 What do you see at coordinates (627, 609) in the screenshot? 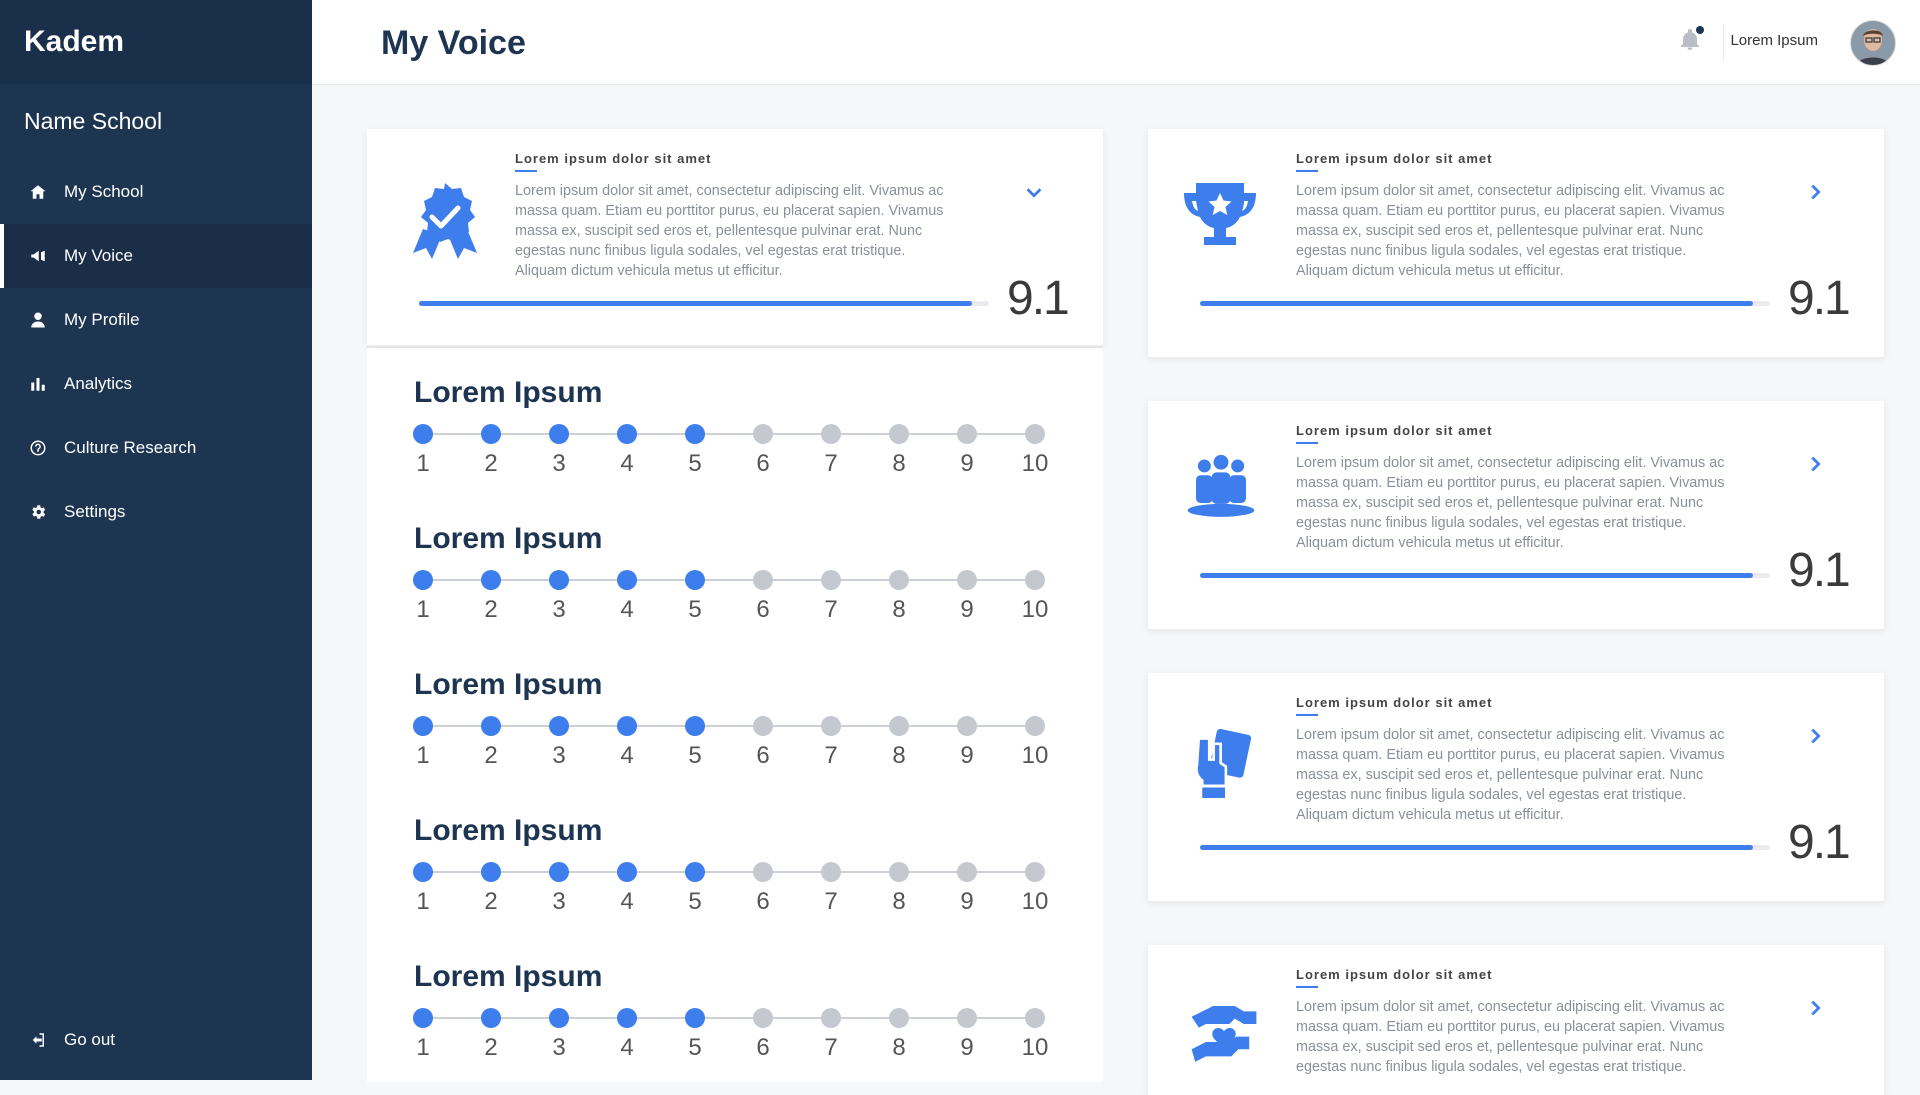
I see `scale-label: 4` at bounding box center [627, 609].